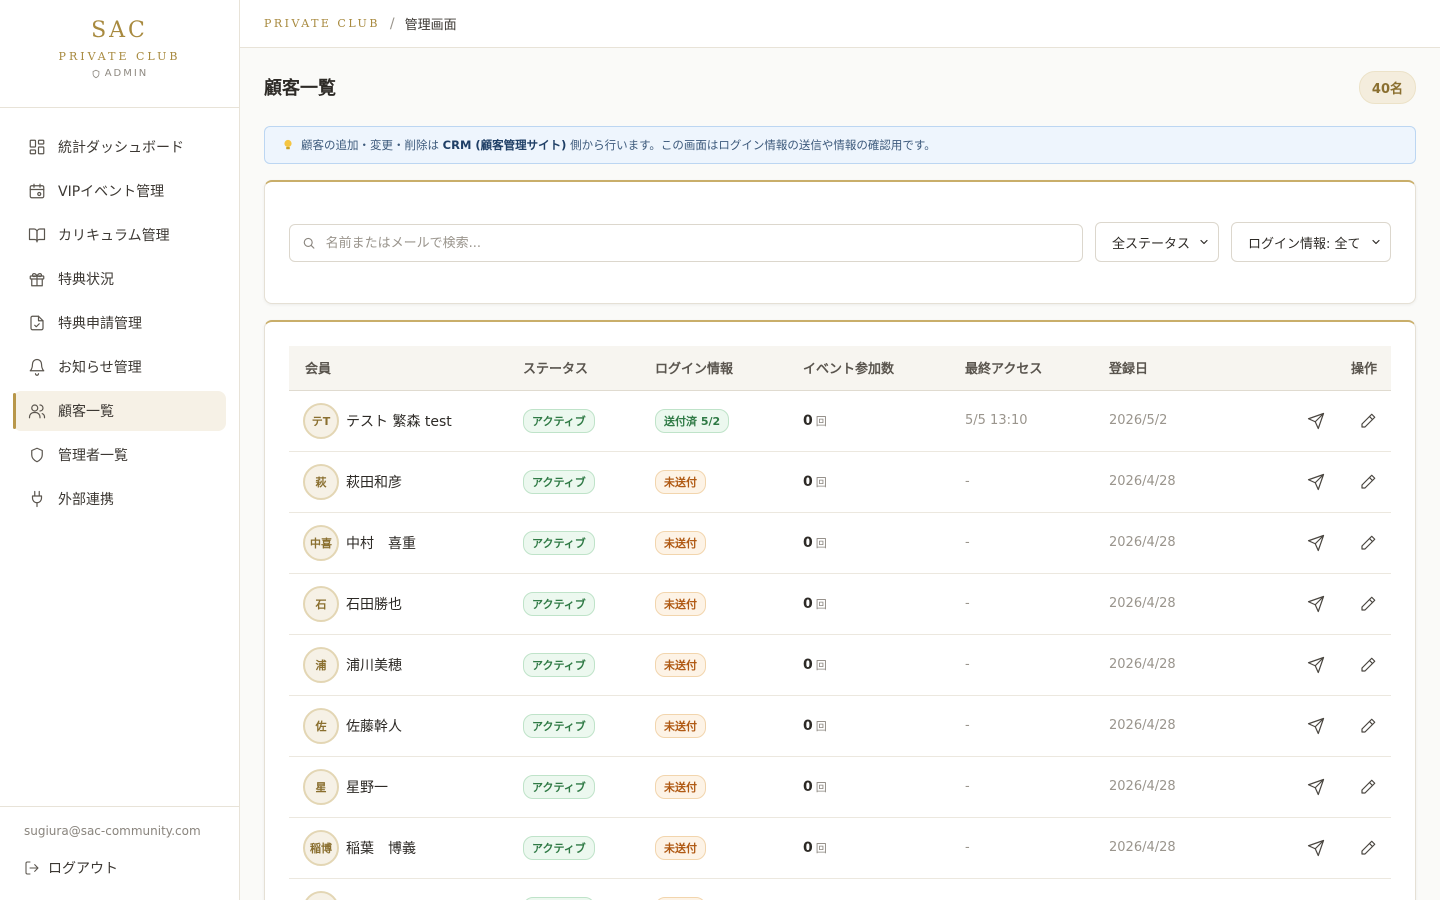 This screenshot has height=900, width=1440. What do you see at coordinates (729, 421) in the screenshot?
I see `cell-login: 送付済 5/2` at bounding box center [729, 421].